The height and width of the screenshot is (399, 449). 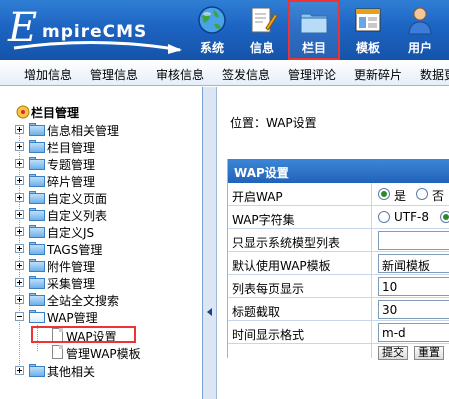 I want to click on row-value: 新闻模板, so click(x=410, y=263).